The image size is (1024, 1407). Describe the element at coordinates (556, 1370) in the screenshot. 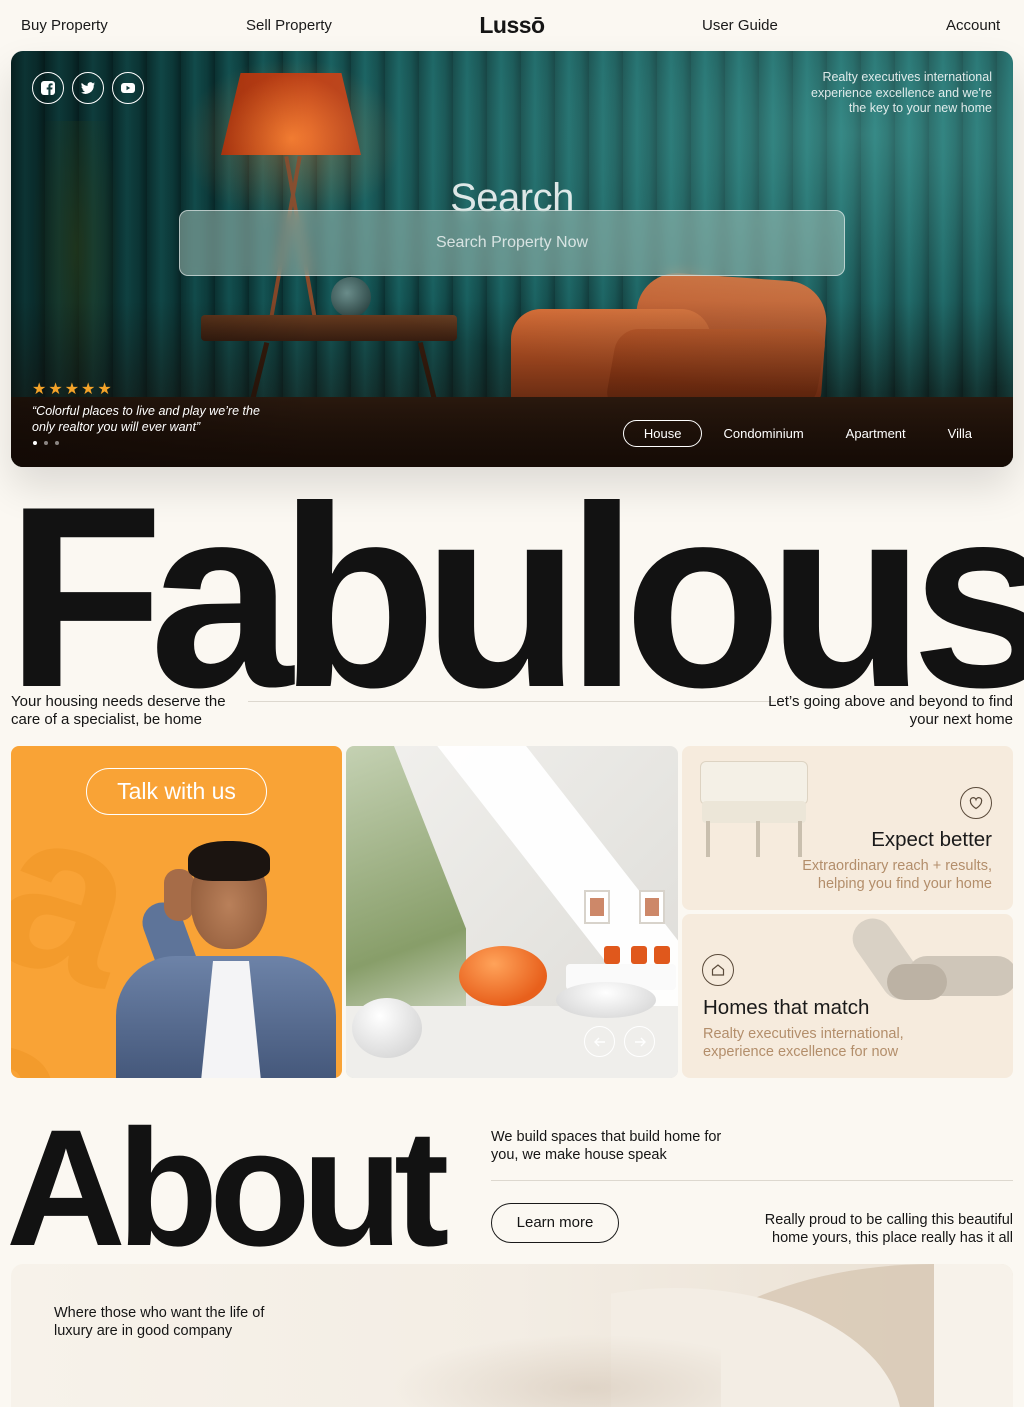

I see `tree-decoration` at that location.